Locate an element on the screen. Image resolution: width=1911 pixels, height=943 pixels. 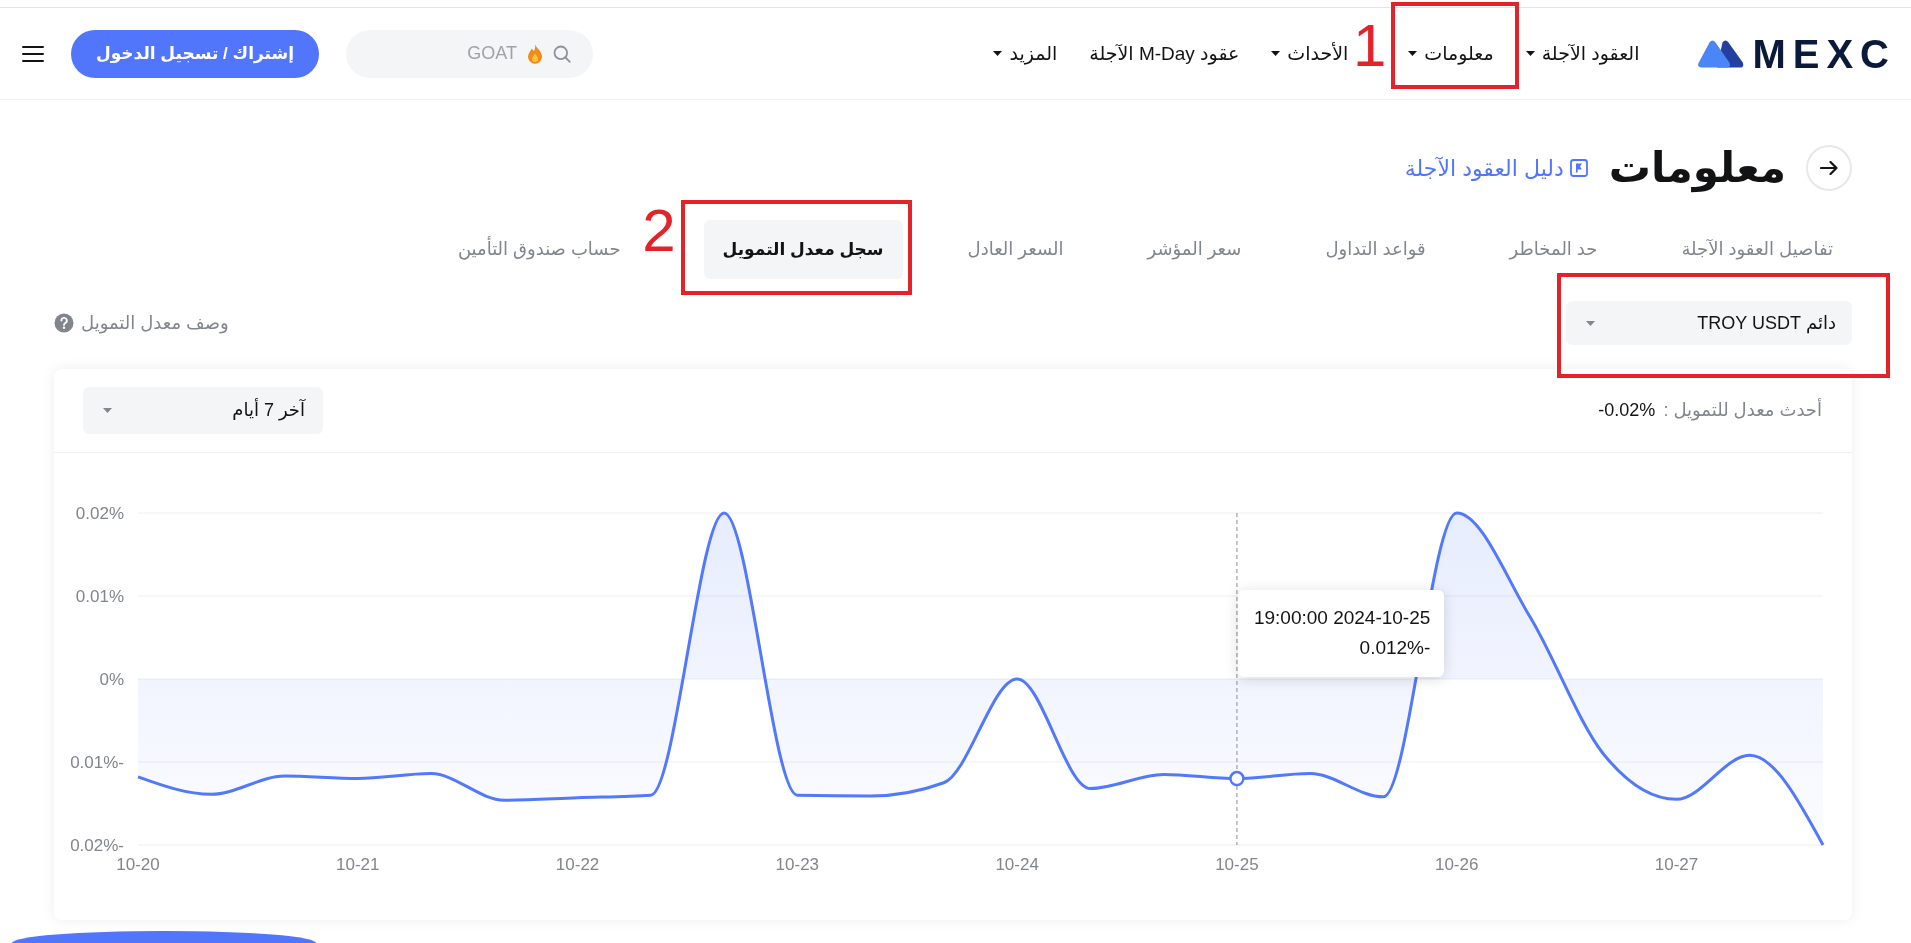
search-input: GOAT is located at coordinates (442, 53).